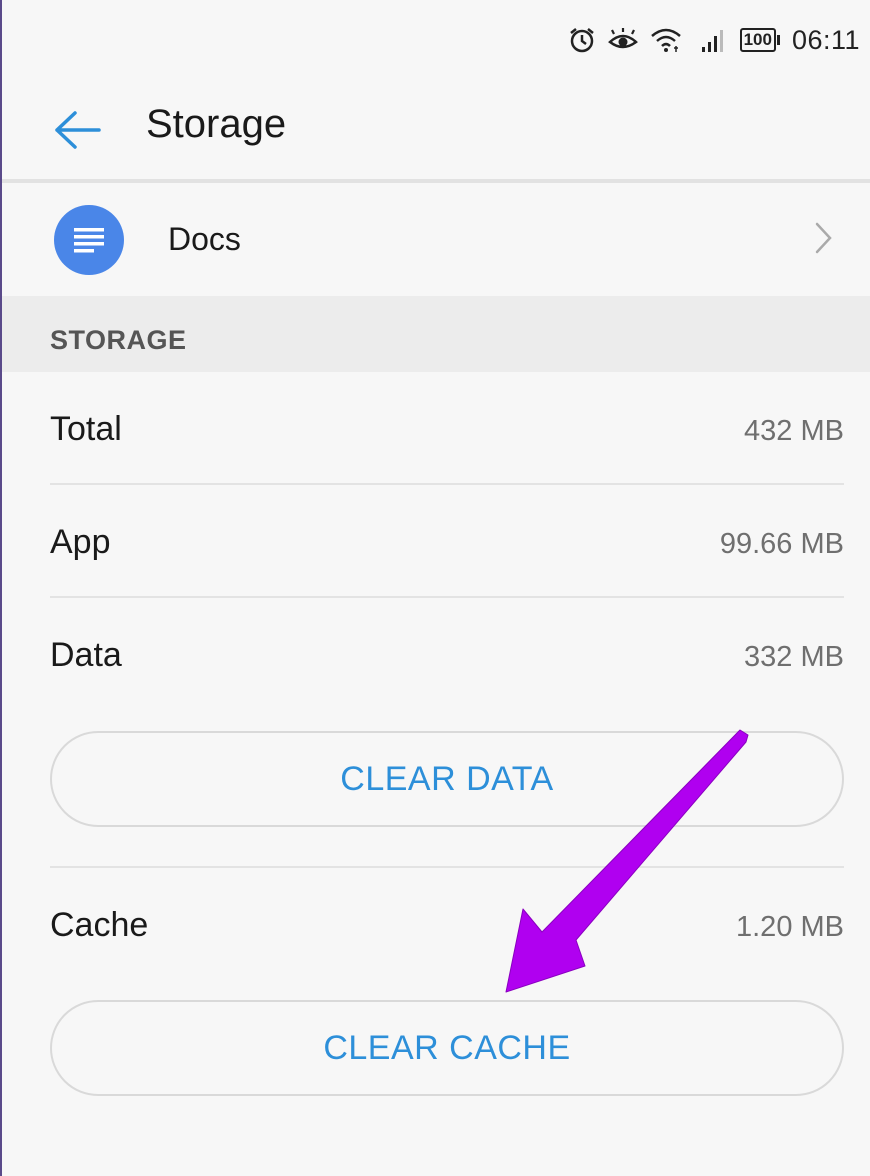 The image size is (870, 1176). What do you see at coordinates (86, 655) in the screenshot?
I see `data-label: Data` at bounding box center [86, 655].